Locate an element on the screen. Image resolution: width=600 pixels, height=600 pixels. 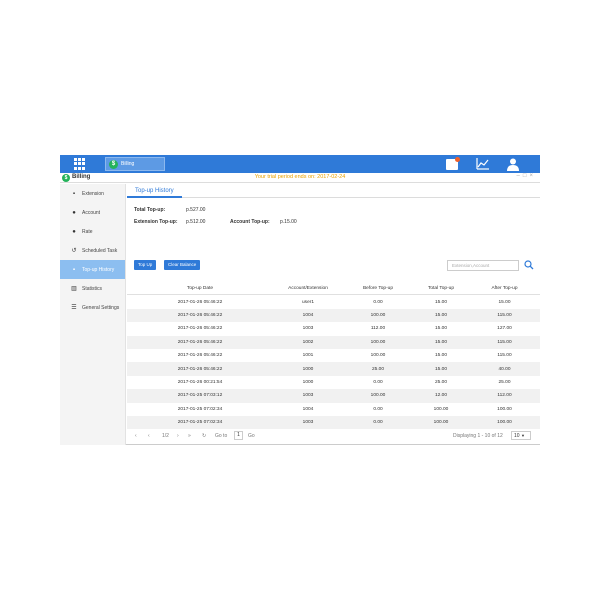
extension-icon: ▪ is located at coordinates (74, 193).